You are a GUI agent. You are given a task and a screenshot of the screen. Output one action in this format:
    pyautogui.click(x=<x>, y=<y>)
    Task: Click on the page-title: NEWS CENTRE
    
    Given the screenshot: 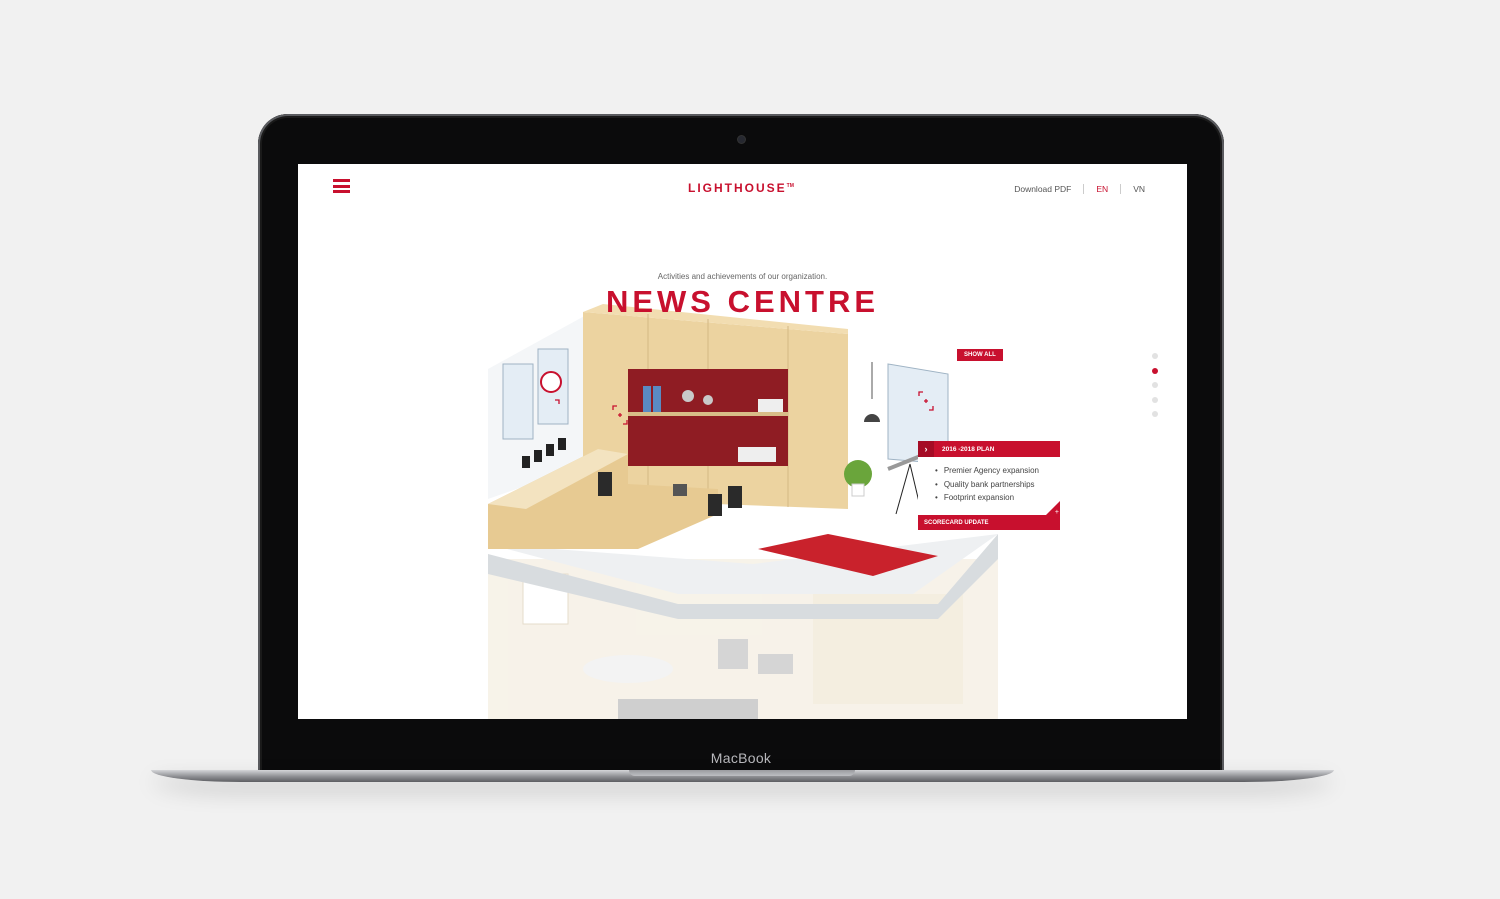 What is the action you would take?
    pyautogui.click(x=742, y=301)
    